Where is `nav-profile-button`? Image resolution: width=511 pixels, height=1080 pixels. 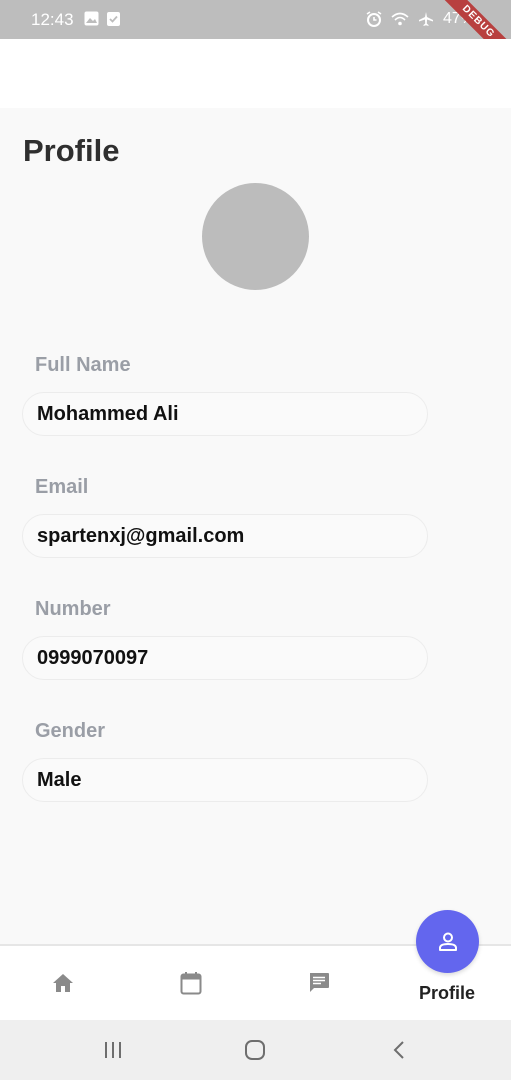 nav-profile-button is located at coordinates (447, 941).